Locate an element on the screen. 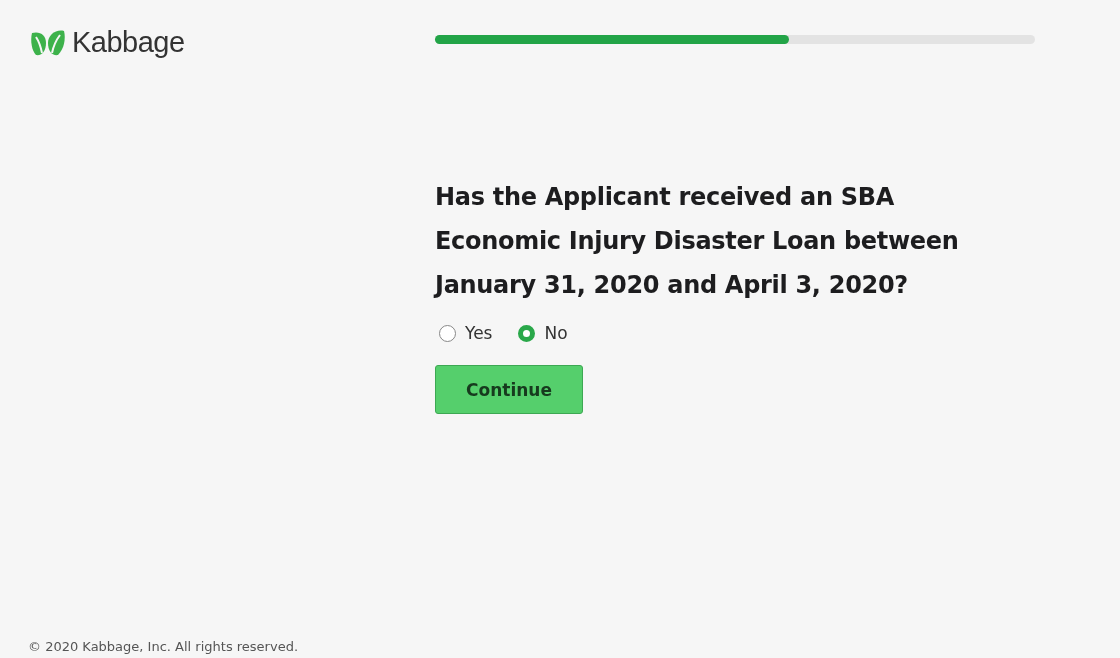 Image resolution: width=1120 pixels, height=658 pixels. brand-name: Kabbage is located at coordinates (128, 42).